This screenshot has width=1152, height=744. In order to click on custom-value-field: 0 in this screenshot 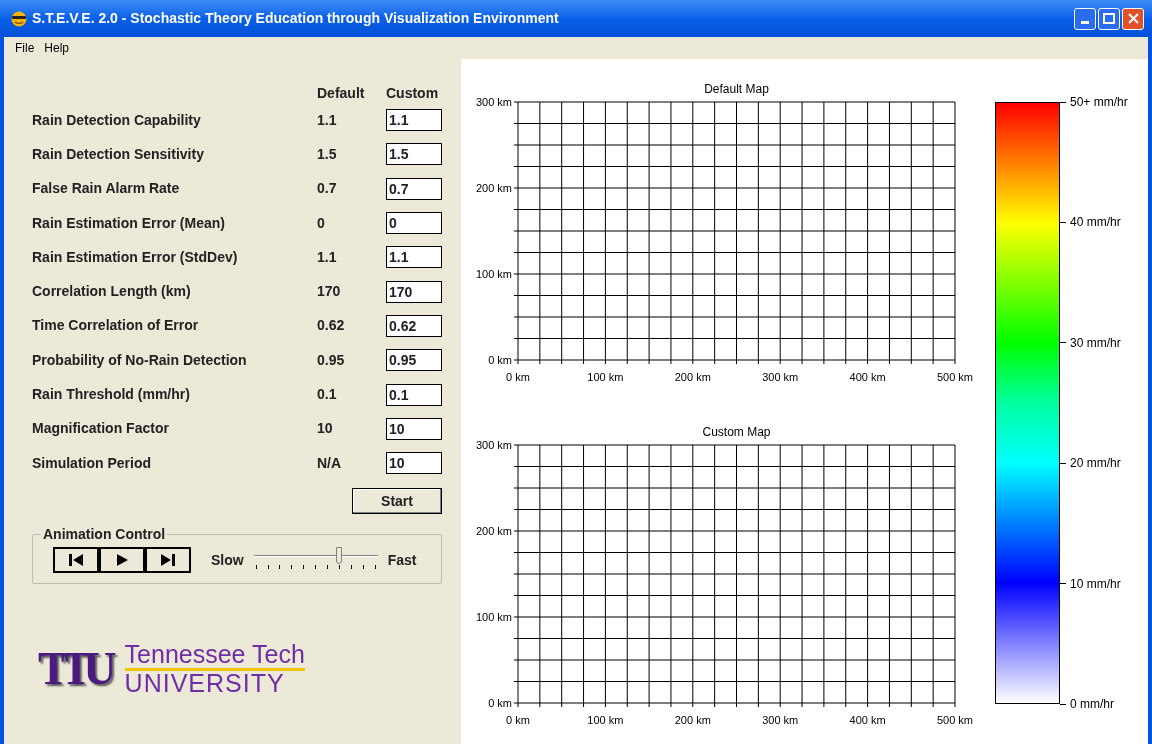, I will do `click(414, 223)`.